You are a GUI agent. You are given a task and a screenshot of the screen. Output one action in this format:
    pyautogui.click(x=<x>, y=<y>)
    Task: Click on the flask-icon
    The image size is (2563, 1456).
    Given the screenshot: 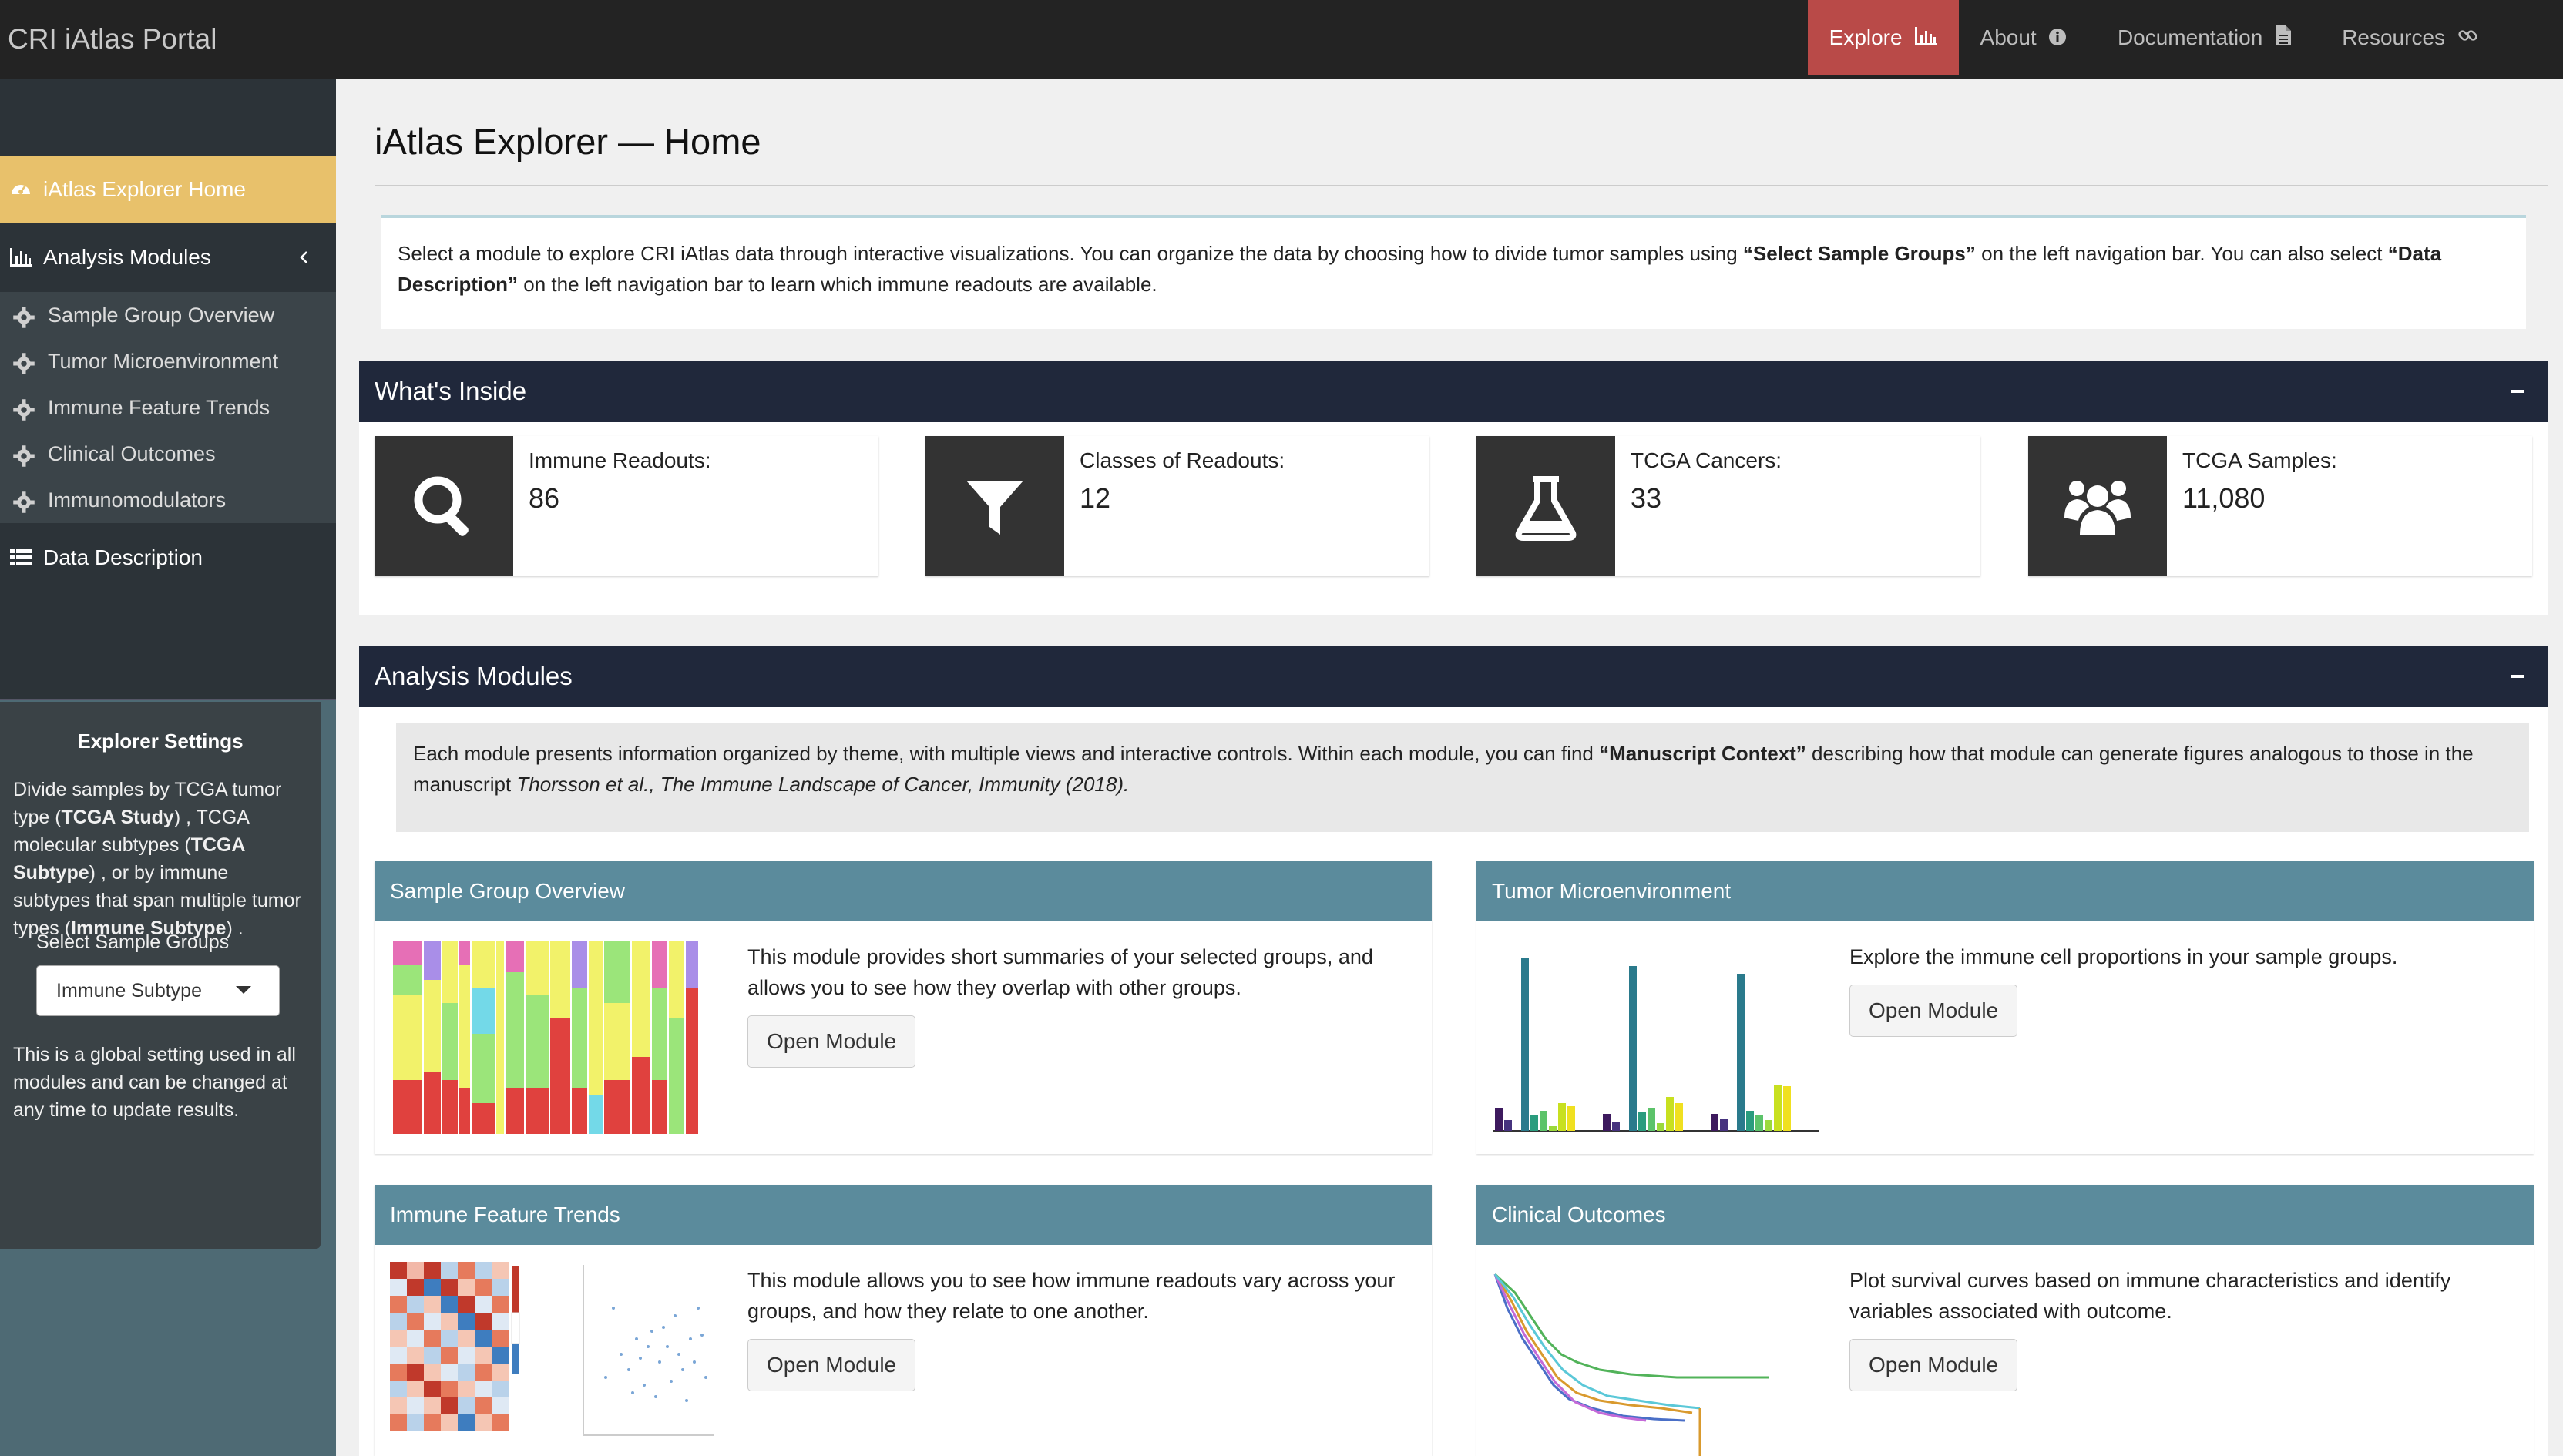 What is the action you would take?
    pyautogui.click(x=1546, y=508)
    